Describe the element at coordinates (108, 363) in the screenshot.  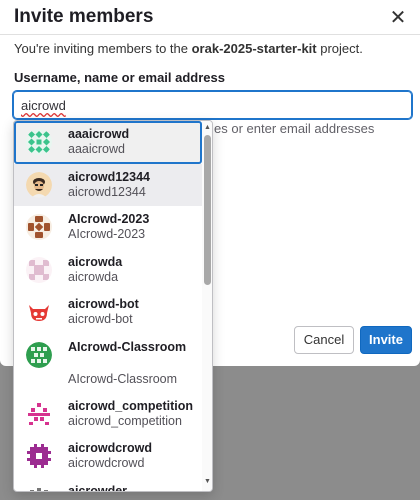
I see `suggestion-item: AIcrowd-Classroom AIcrowd-Classroom` at that location.